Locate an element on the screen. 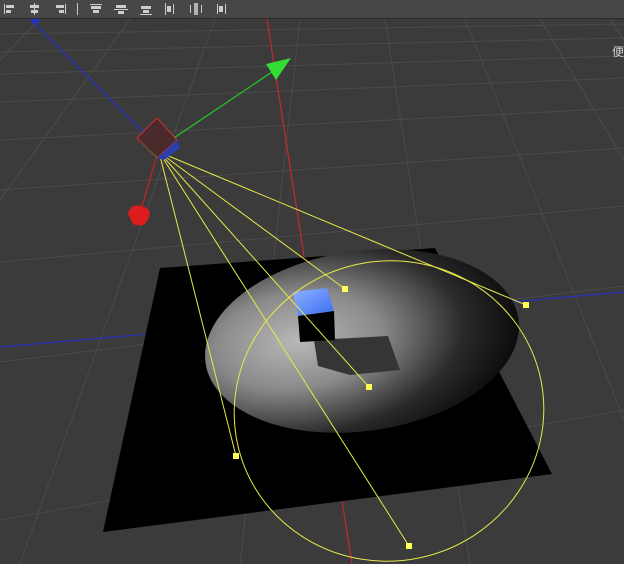 This screenshot has height=564, width=624. spotlight-handle-bottom is located at coordinates (409, 546).